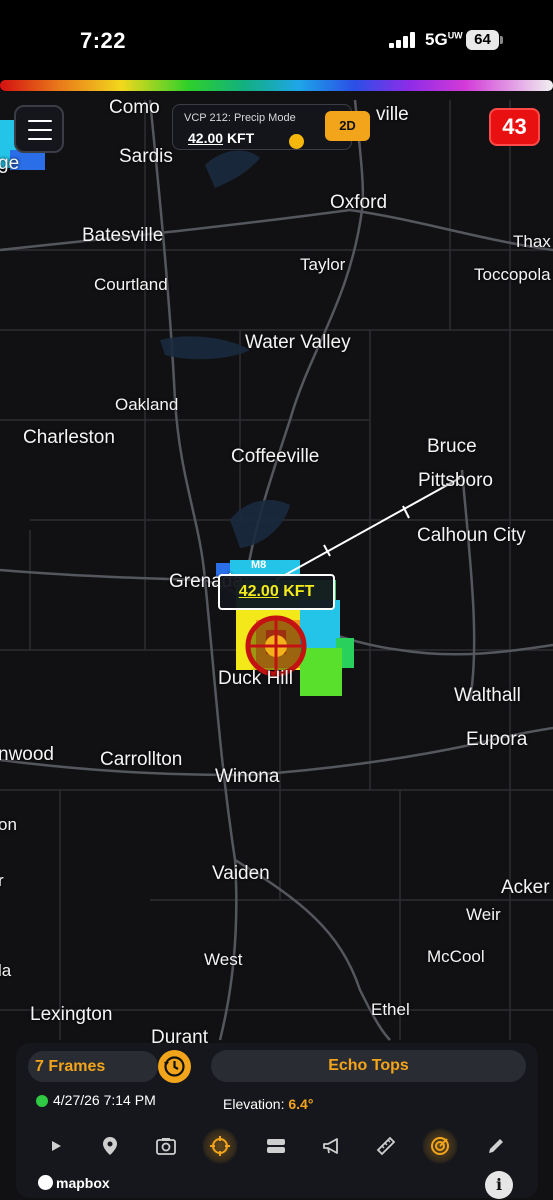  What do you see at coordinates (220, 1146) in the screenshot?
I see `crosshair-icon` at bounding box center [220, 1146].